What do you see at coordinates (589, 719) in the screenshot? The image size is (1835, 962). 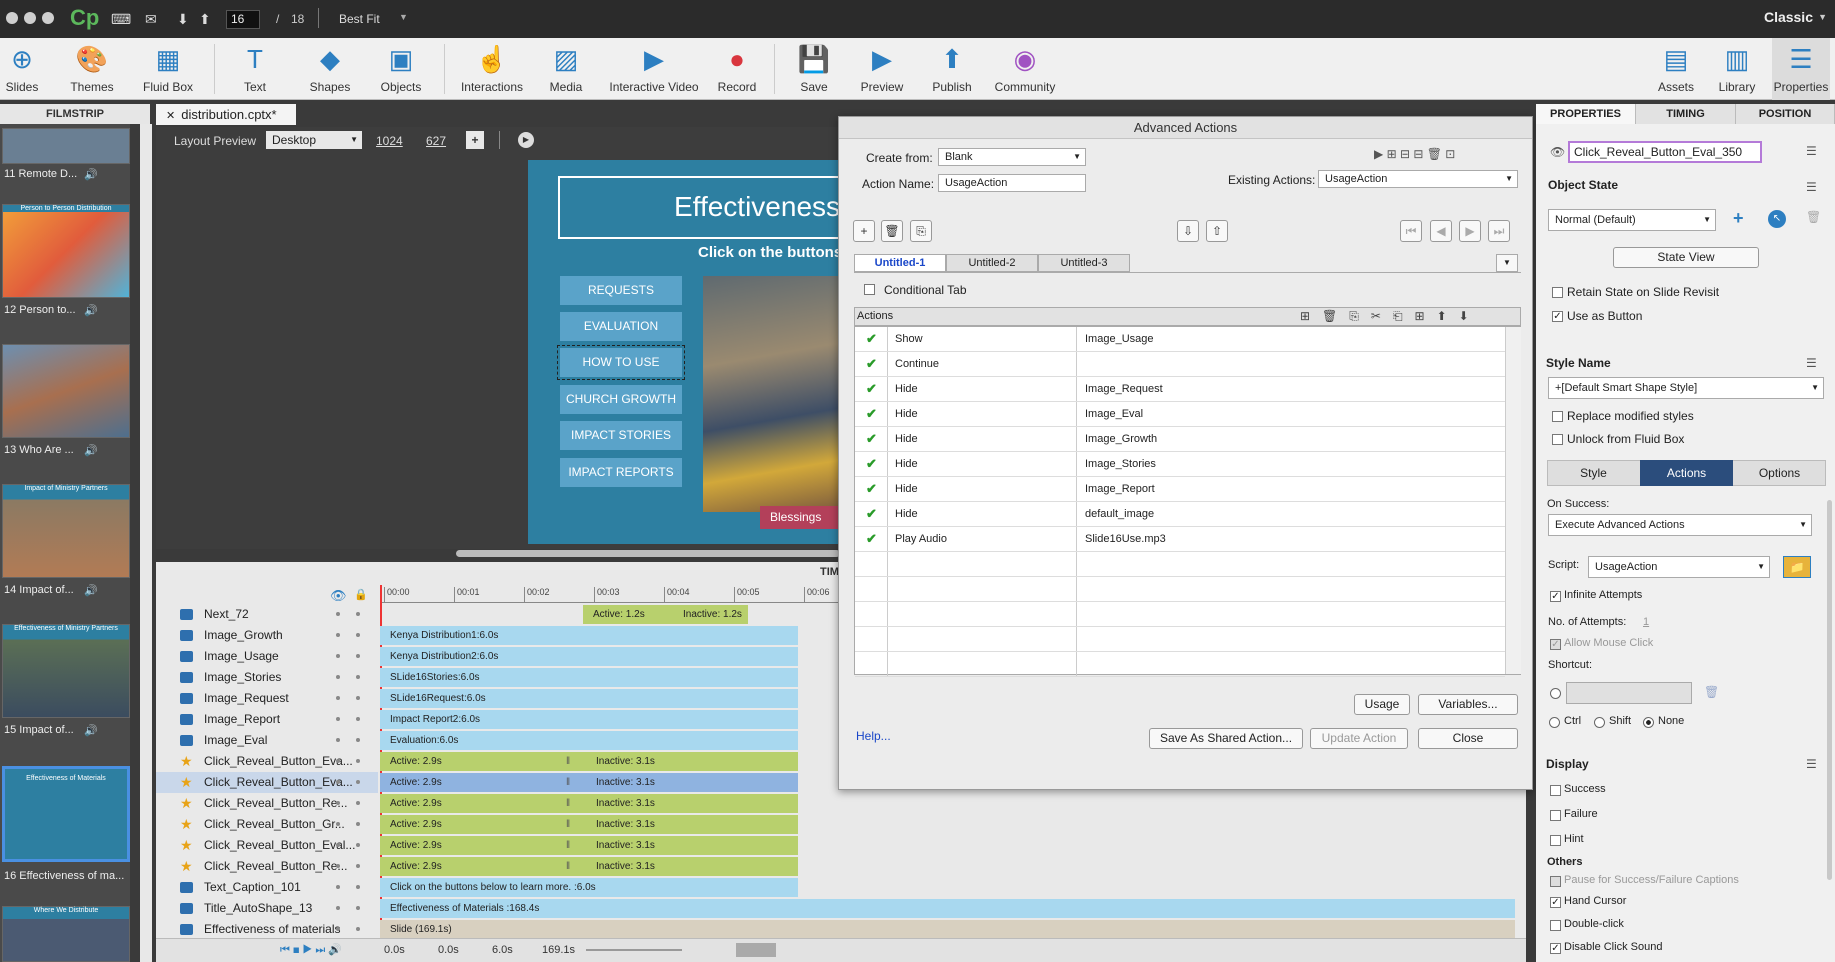 I see `timeline-bar: Impact Report2:6.0s` at bounding box center [589, 719].